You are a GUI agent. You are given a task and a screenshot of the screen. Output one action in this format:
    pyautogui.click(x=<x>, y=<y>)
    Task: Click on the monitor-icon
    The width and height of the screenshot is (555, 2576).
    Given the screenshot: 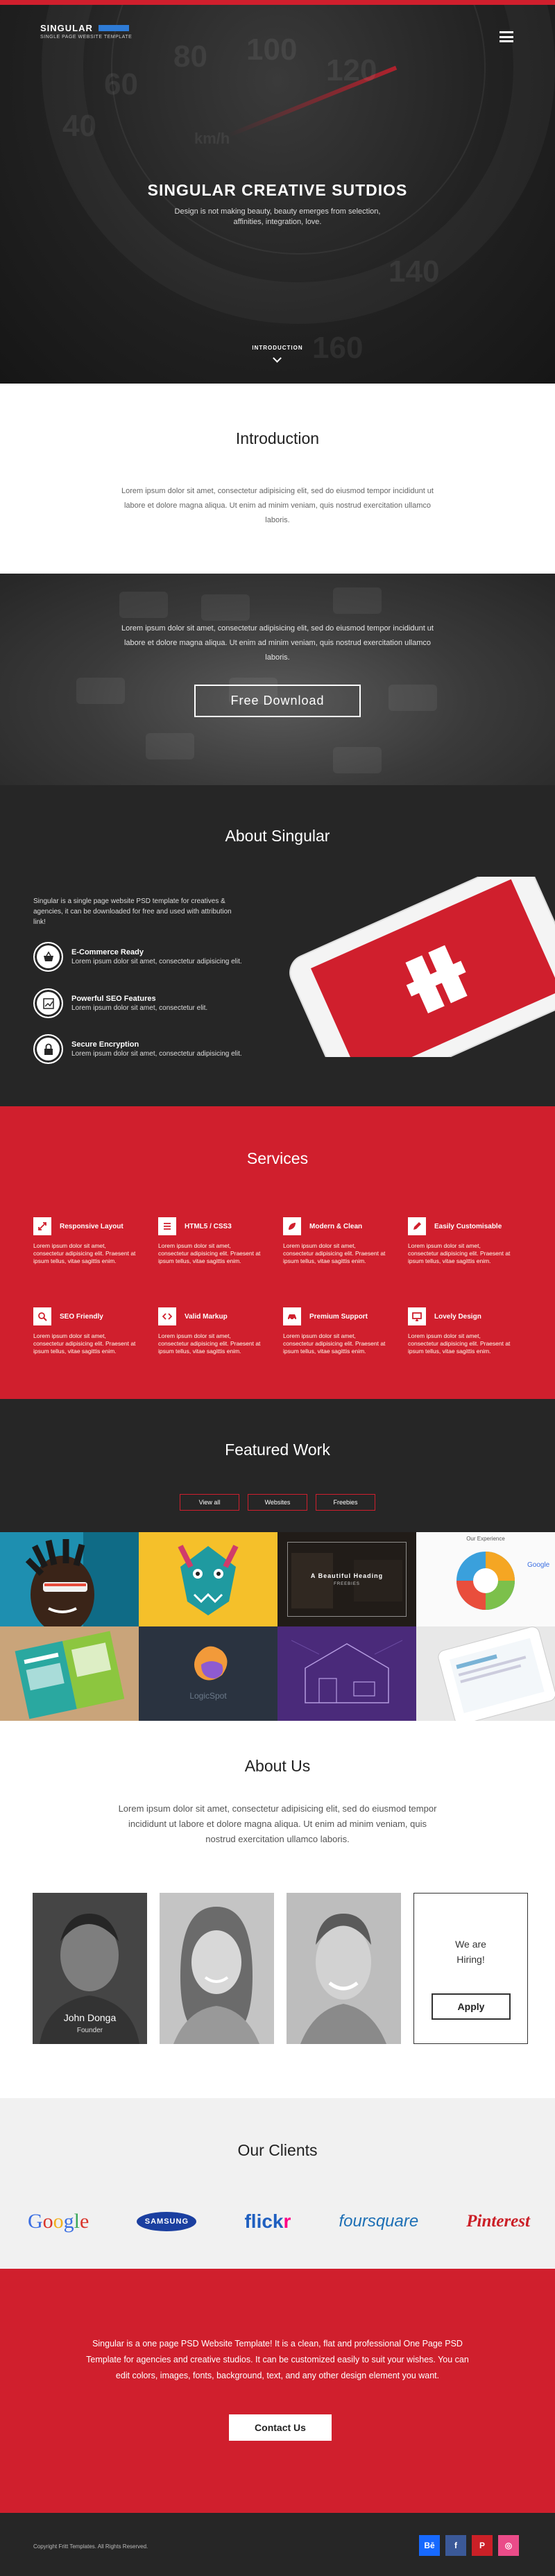 What is the action you would take?
    pyautogui.click(x=417, y=1316)
    